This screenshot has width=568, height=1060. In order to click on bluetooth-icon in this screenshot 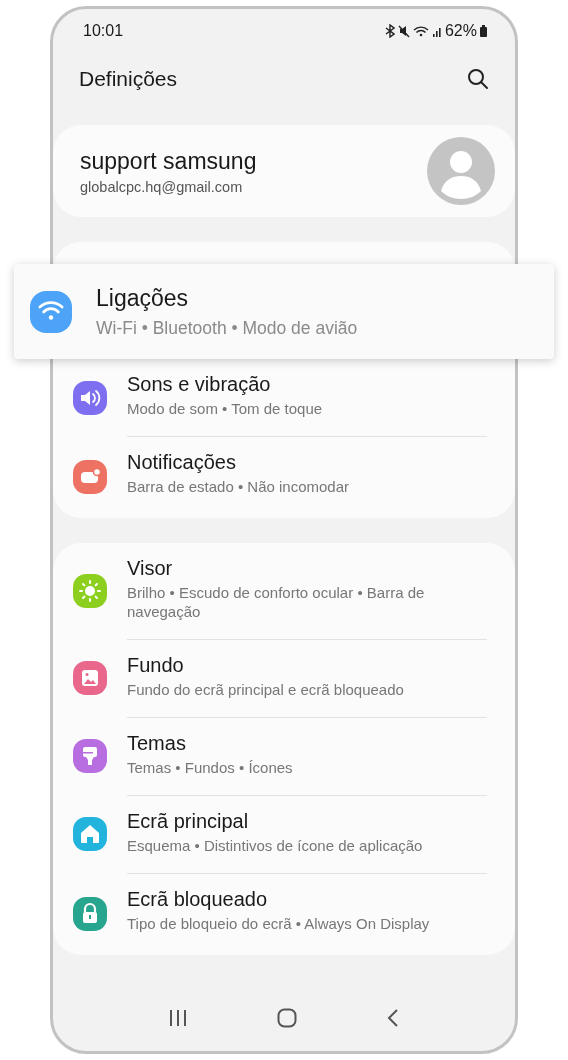, I will do `click(389, 31)`.